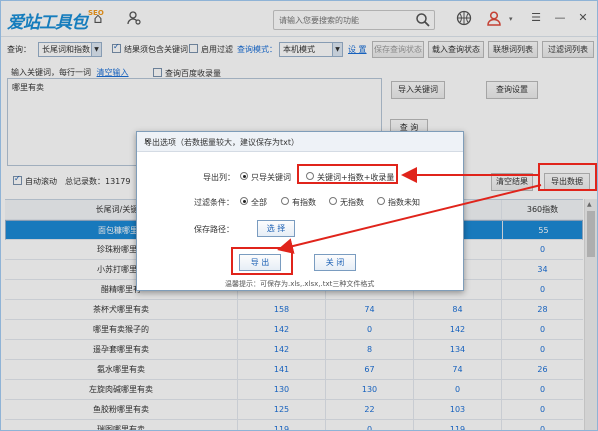  Describe the element at coordinates (404, 202) in the screenshot. I see `filter-unknown-index-label: 指数未知` at that location.